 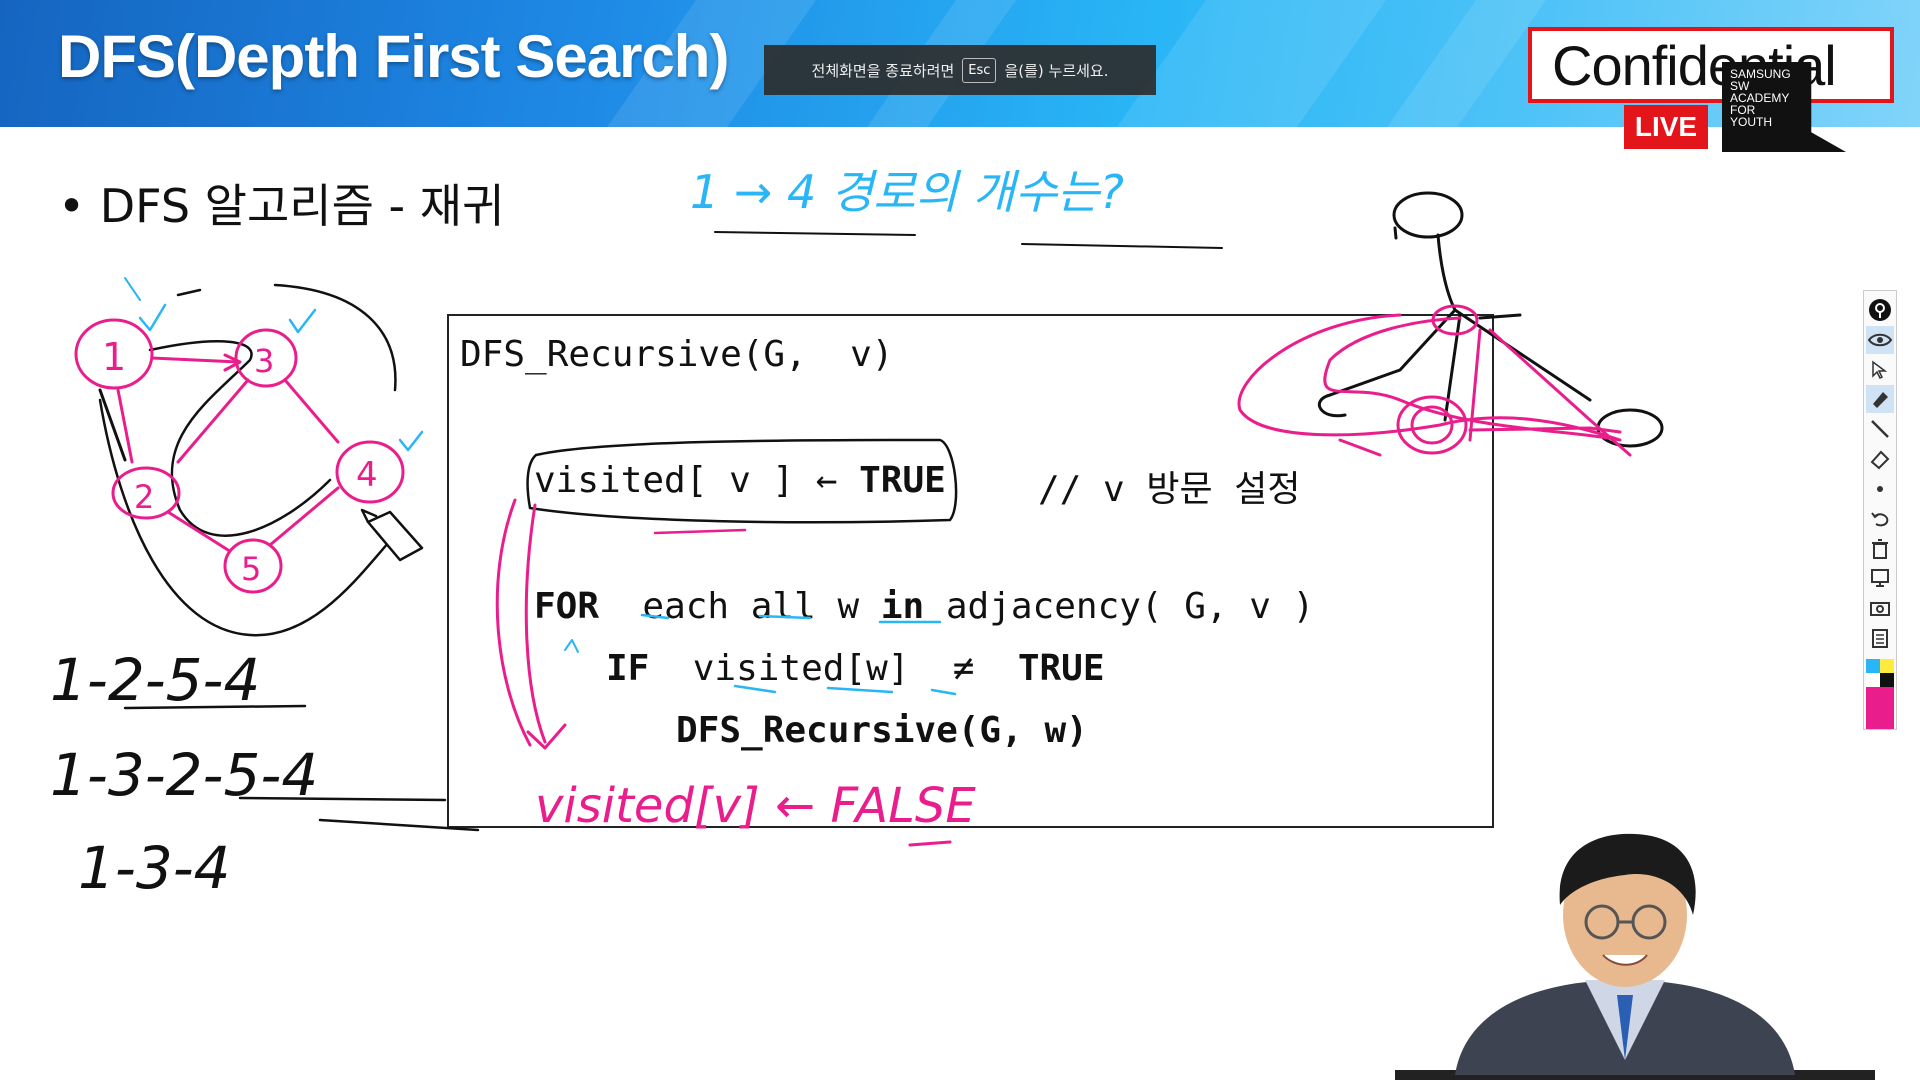 I want to click on confidential-watermark: Confidential, so click(x=1711, y=65).